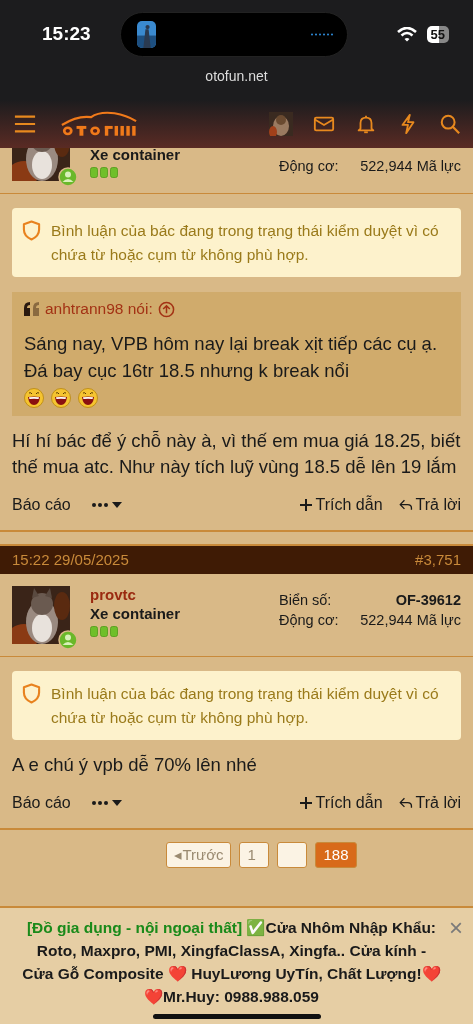  I want to click on ad-banner: [Đồ gia dụng - nội ngoại thất] ✅Cửa Nhôm Nhập Khẩu: Roto, Maxpro, PMI, XingfaClassA, Xingfa.. Cửa kính - Cửa Gỗ Composite ❤ HuyLương UyTín, Chất Lượng!❤❤Mr.Huy: 0988.988.059 ×, so click(236, 965).